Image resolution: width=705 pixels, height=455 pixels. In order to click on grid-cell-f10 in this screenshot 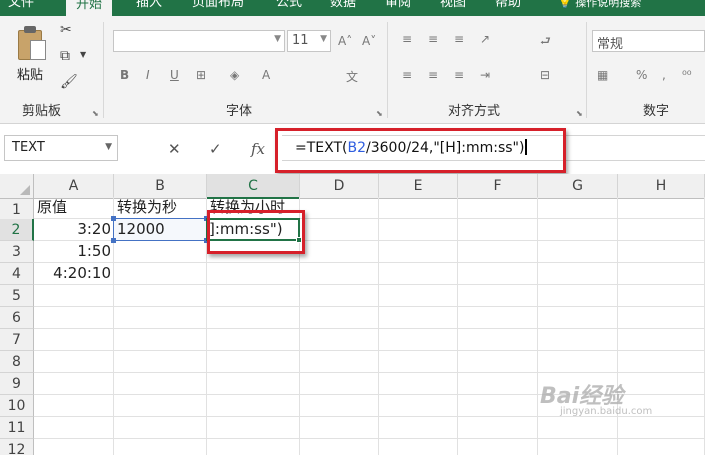, I will do `click(498, 406)`.